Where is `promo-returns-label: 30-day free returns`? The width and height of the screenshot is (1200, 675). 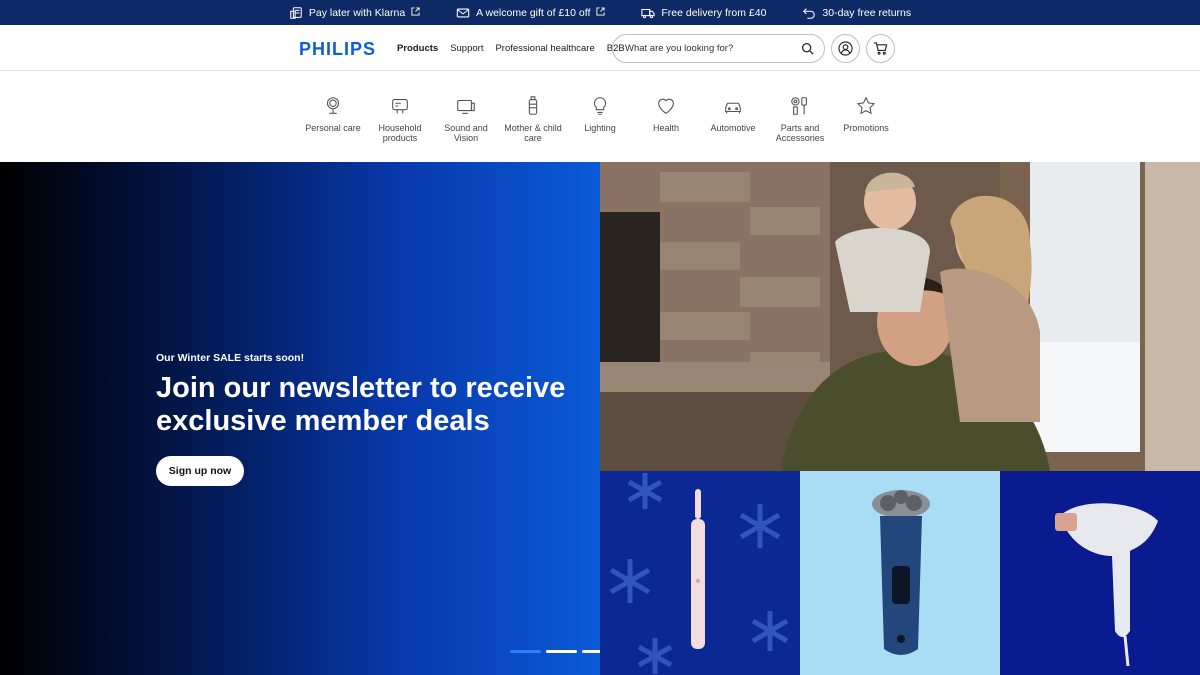 promo-returns-label: 30-day free returns is located at coordinates (867, 12).